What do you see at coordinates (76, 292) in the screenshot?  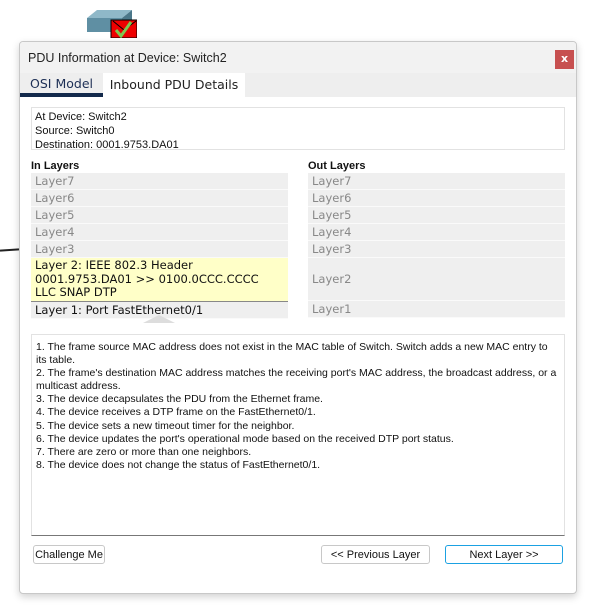 I see `layer2-line: LLC SNAP DTP` at bounding box center [76, 292].